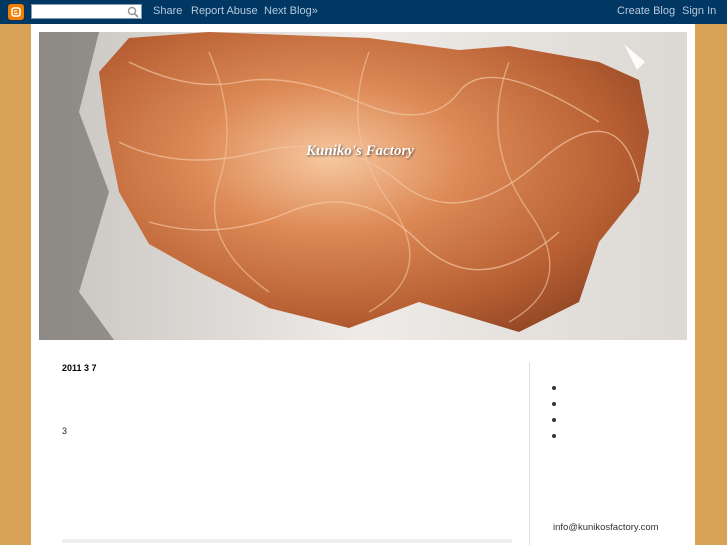  What do you see at coordinates (699, 11) in the screenshot?
I see `sign-in-link: Sign In` at bounding box center [699, 11].